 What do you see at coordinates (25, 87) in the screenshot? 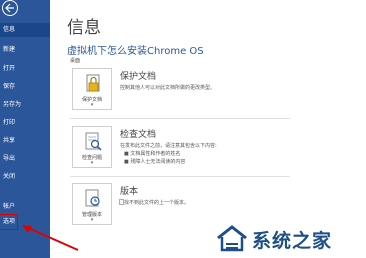
I see `sidebar-item-save: 保存` at bounding box center [25, 87].